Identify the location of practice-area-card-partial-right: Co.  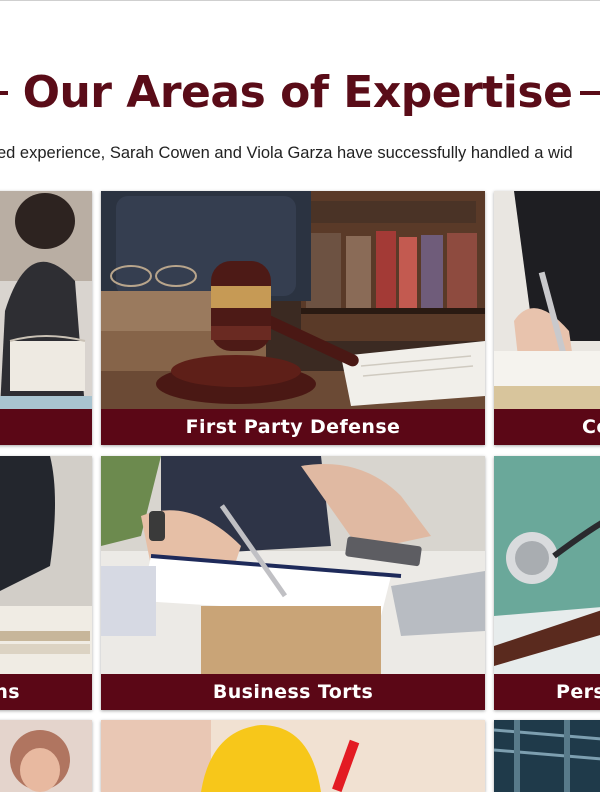
(547, 318).